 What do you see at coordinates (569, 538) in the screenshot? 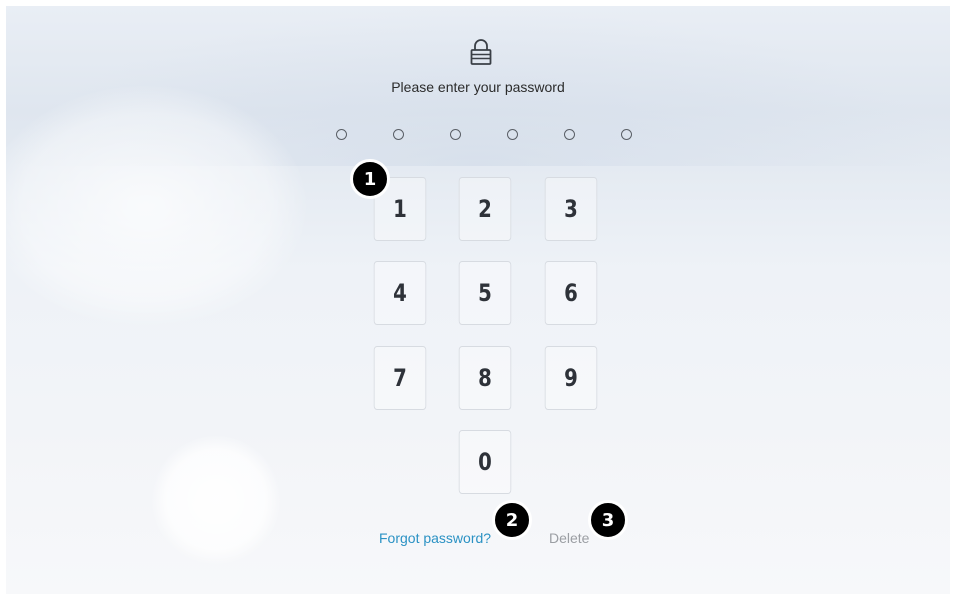
I see `delete-button: Delete` at bounding box center [569, 538].